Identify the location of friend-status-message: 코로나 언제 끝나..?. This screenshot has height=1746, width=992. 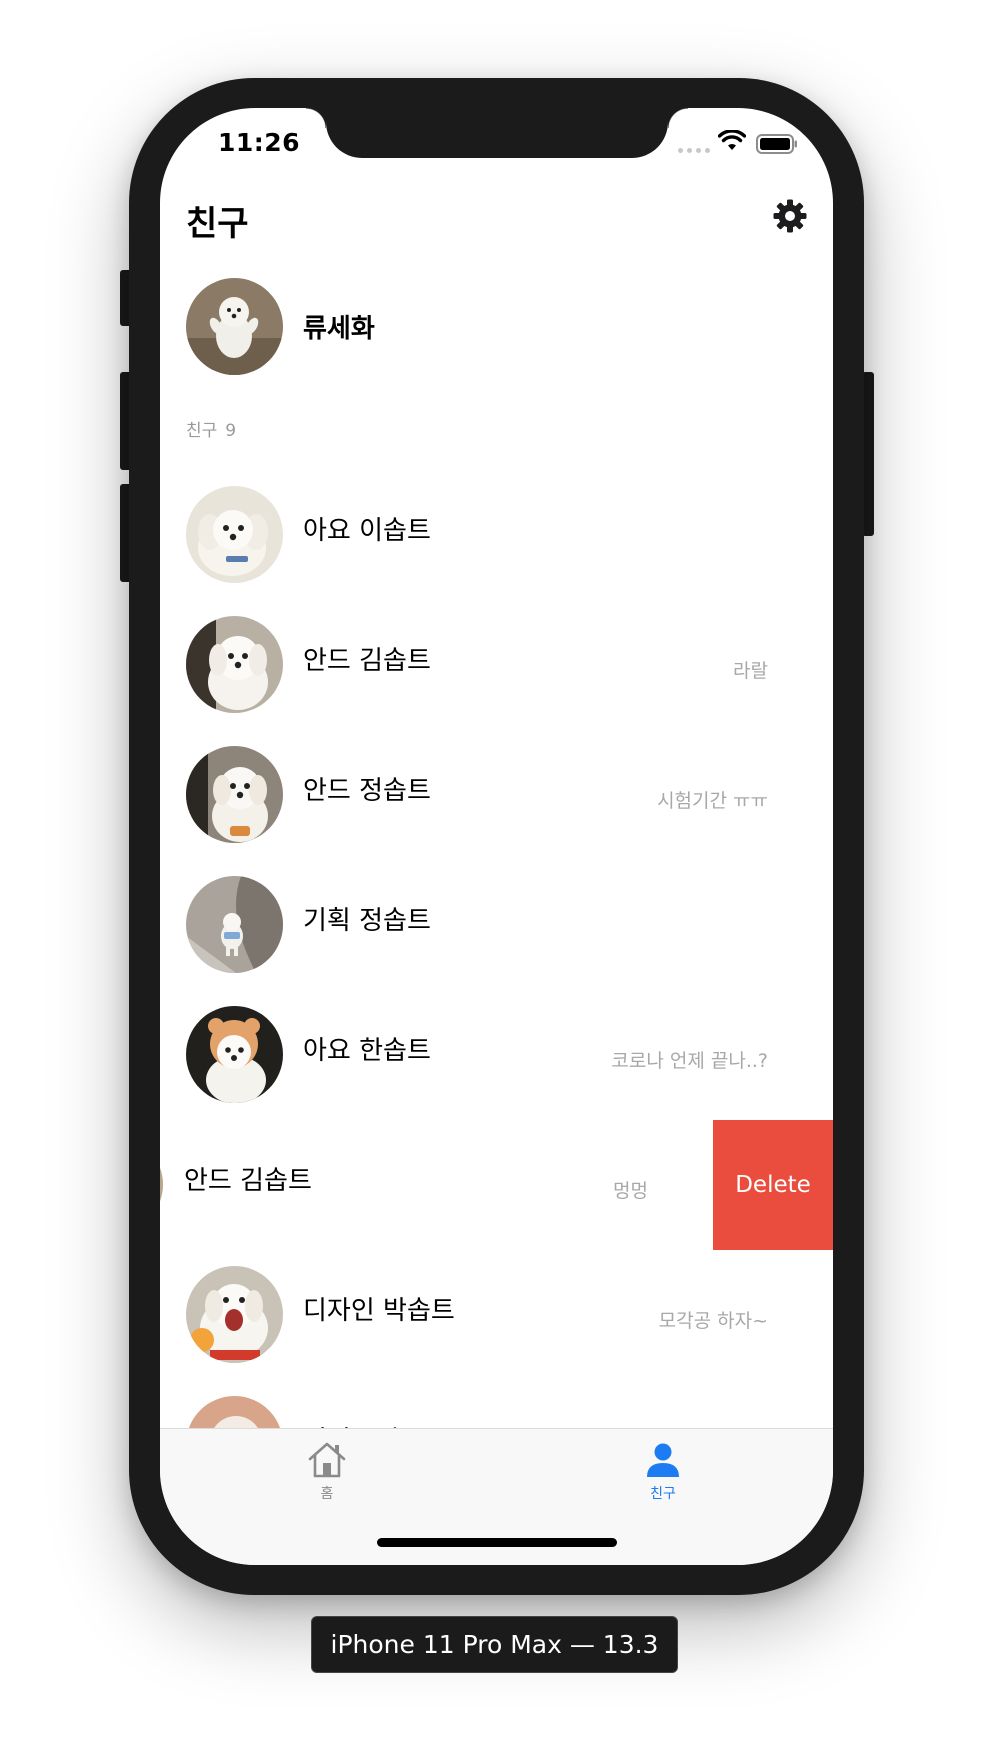
(689, 1061).